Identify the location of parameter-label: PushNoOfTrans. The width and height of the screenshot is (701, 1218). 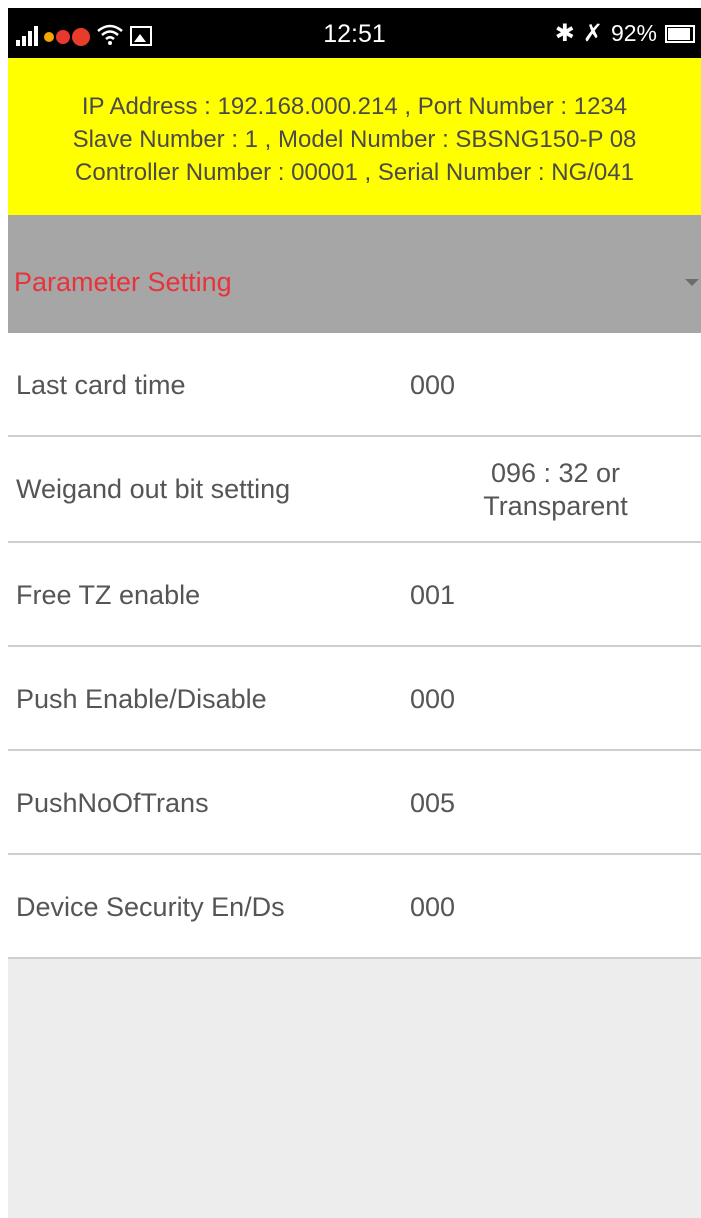
(112, 803).